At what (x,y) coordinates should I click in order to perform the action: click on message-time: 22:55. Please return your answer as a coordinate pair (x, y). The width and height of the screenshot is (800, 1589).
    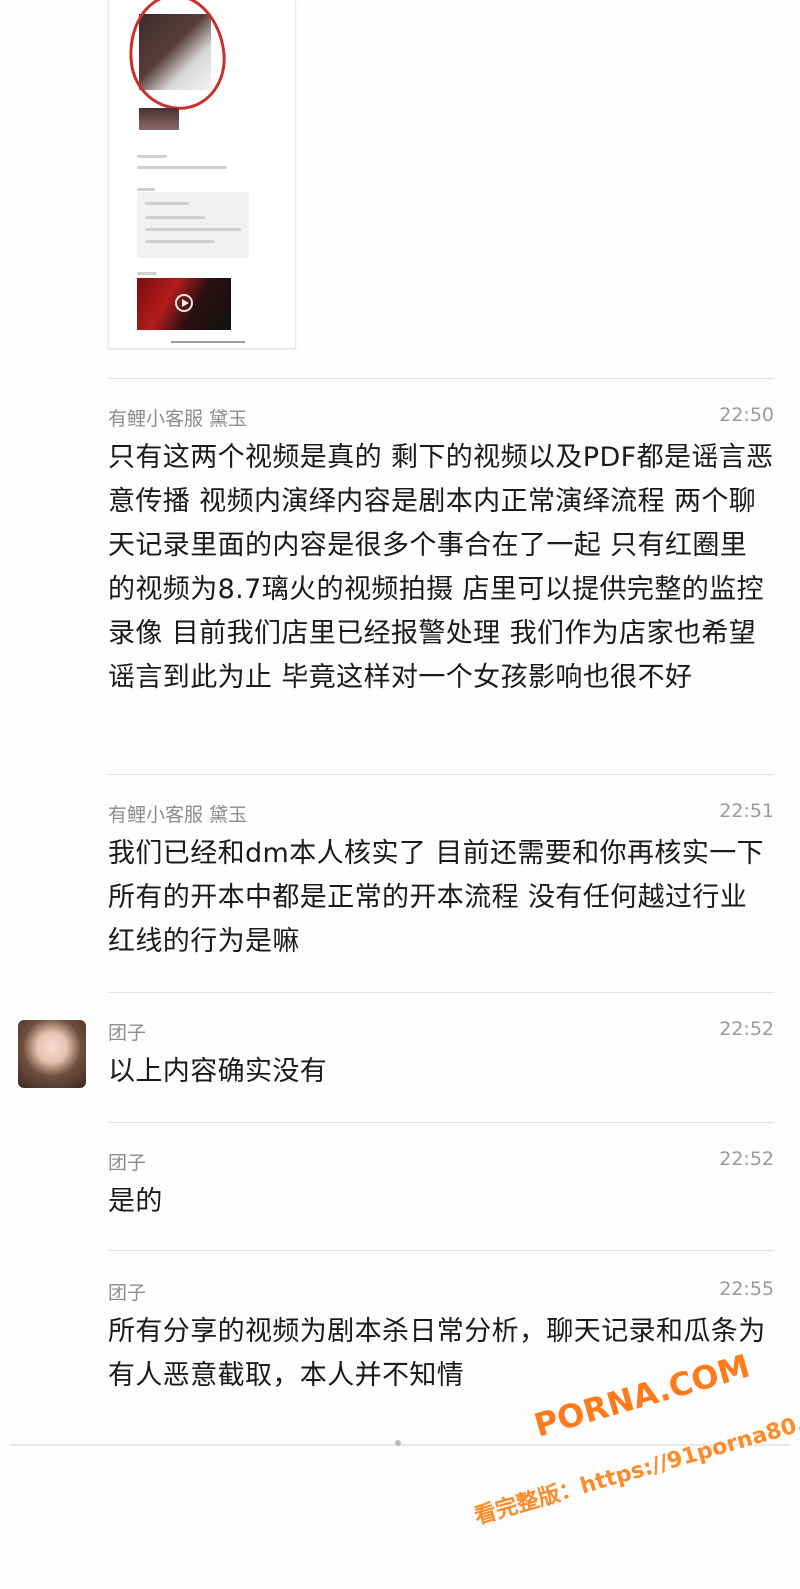
    Looking at the image, I should click on (746, 1289).